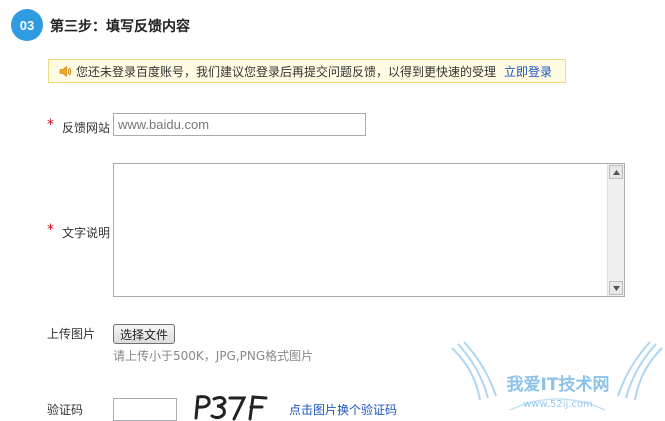 The height and width of the screenshot is (421, 665). I want to click on description-label: 文字说明, so click(86, 233).